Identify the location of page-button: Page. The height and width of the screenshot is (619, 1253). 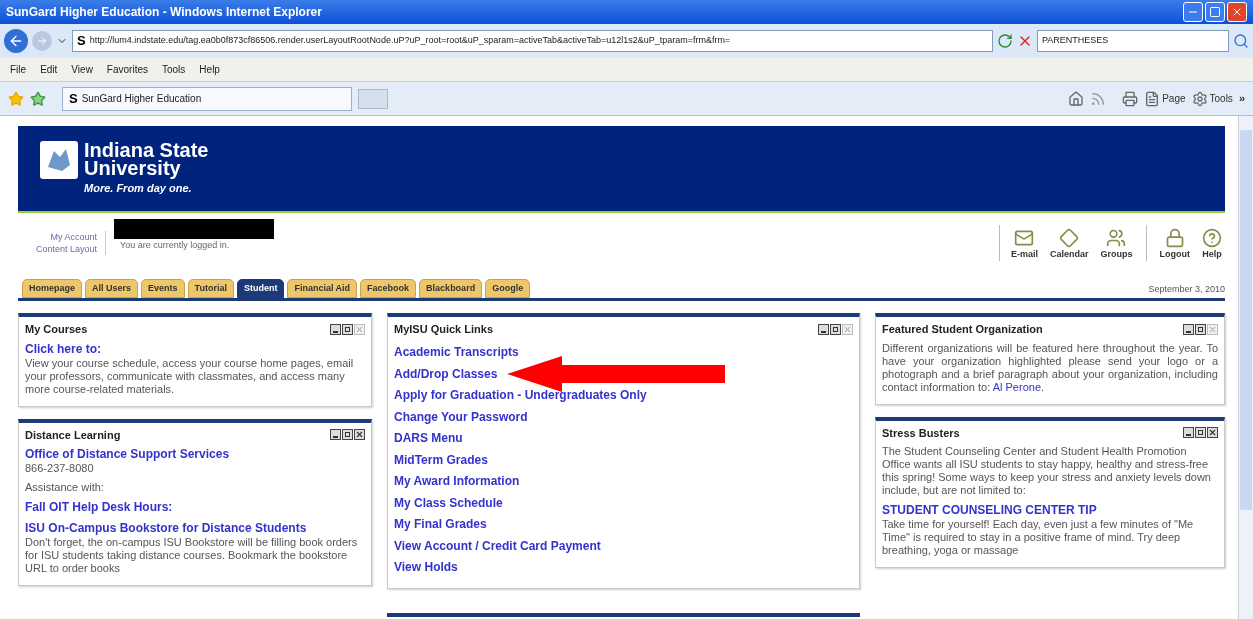
(1165, 98).